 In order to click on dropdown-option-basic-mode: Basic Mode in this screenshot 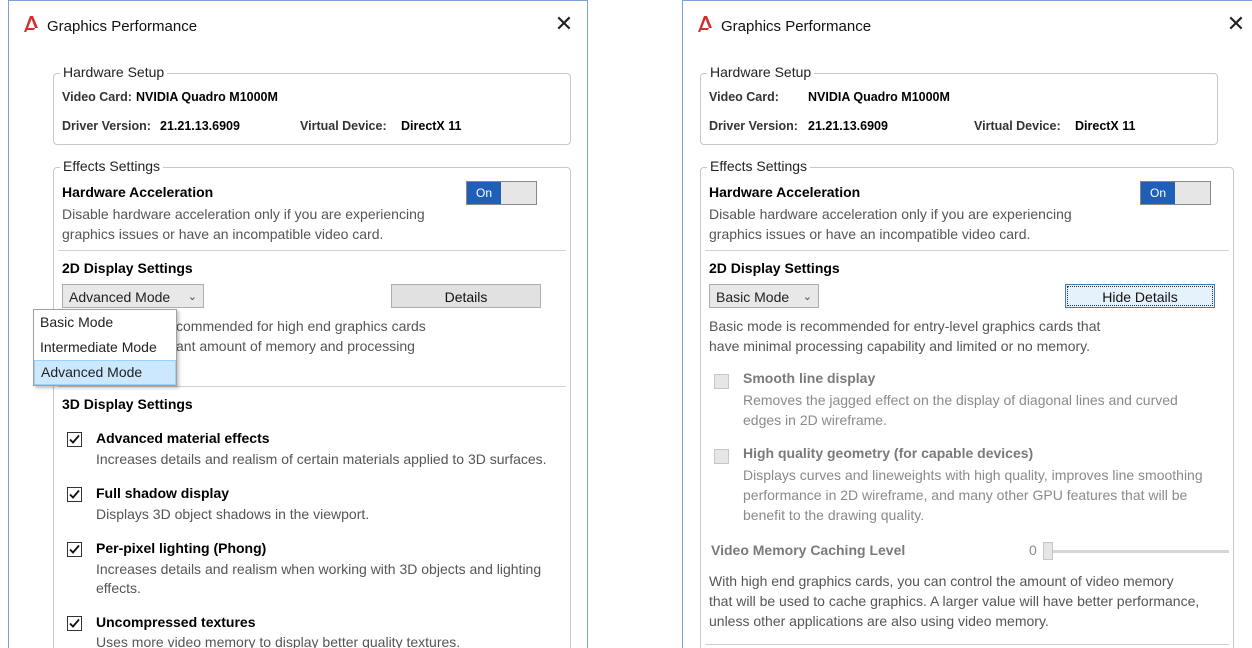, I will do `click(105, 322)`.